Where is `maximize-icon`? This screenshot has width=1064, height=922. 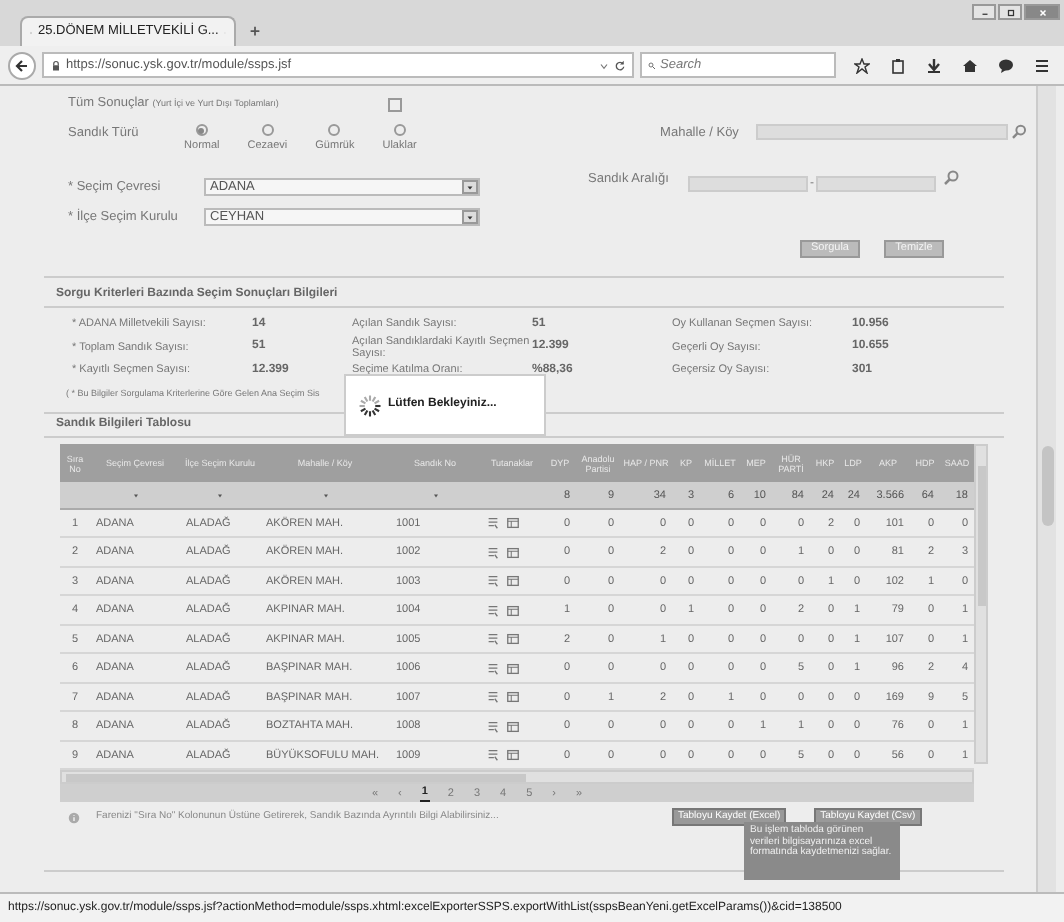
maximize-icon is located at coordinates (1010, 12).